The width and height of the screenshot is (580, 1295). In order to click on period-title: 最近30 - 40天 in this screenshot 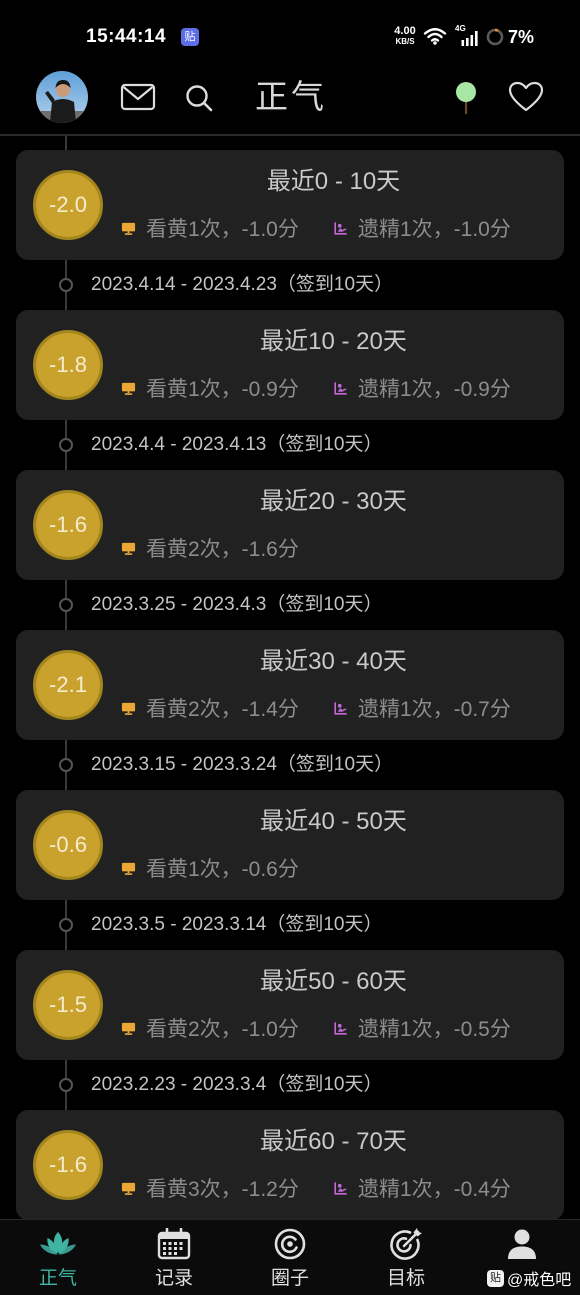, I will do `click(333, 661)`.